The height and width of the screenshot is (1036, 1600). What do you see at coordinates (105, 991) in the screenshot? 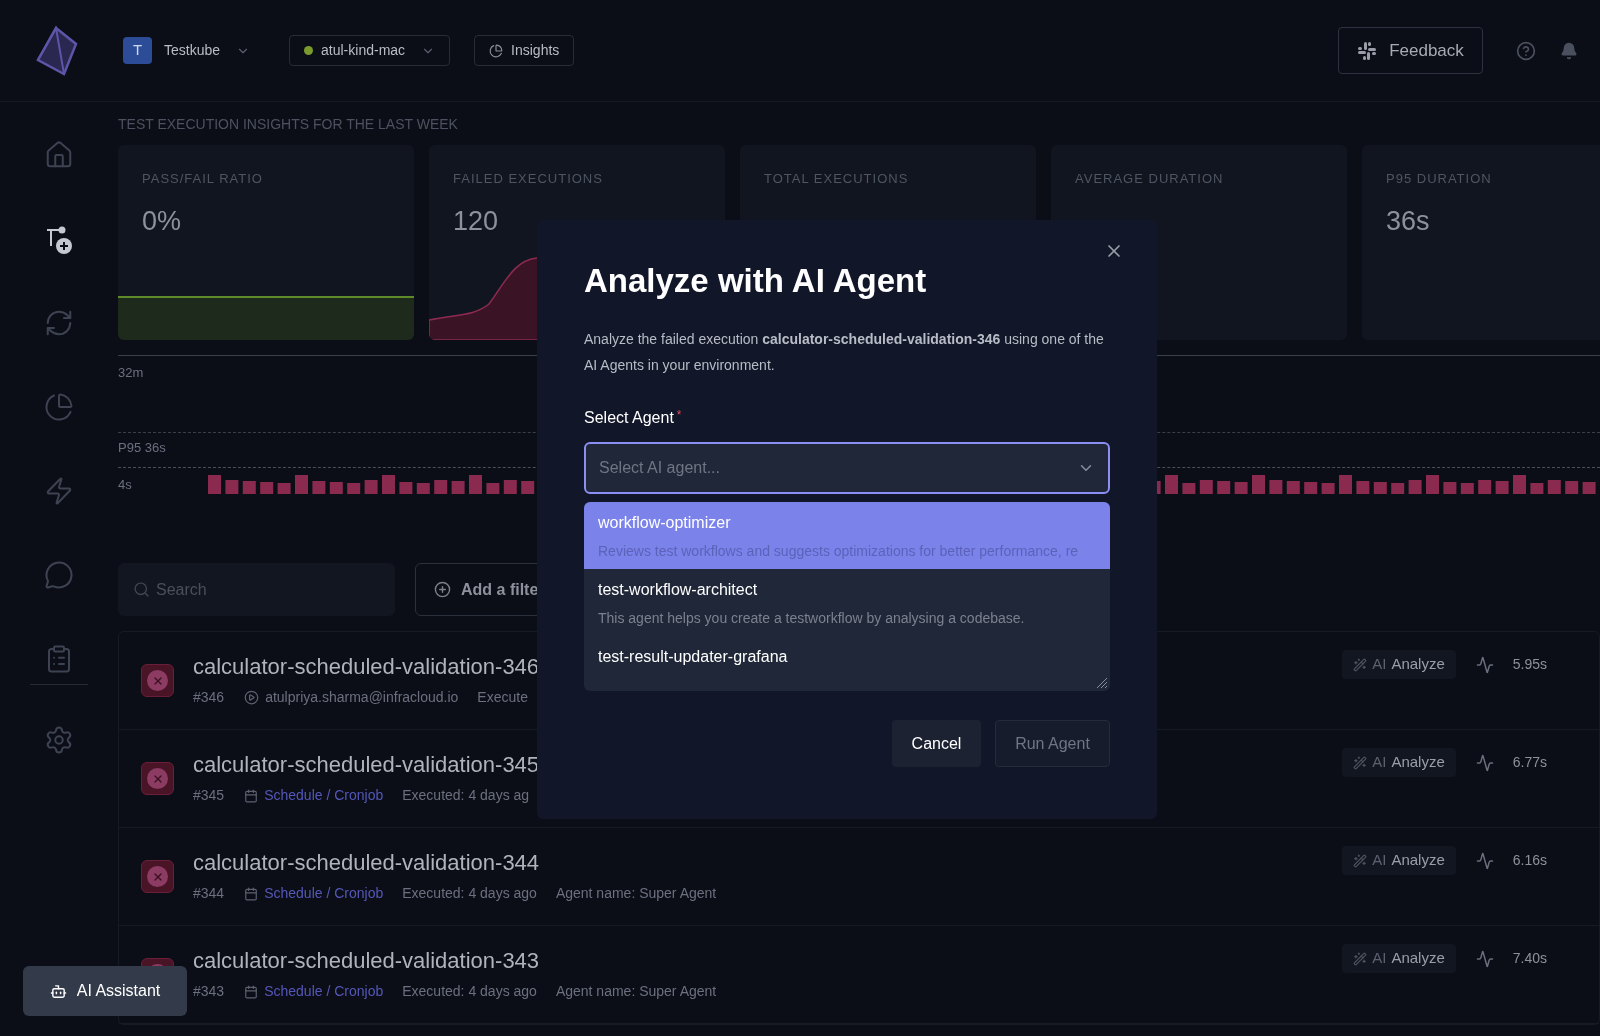
I see `ai-assistant-button: AI Assistant` at bounding box center [105, 991].